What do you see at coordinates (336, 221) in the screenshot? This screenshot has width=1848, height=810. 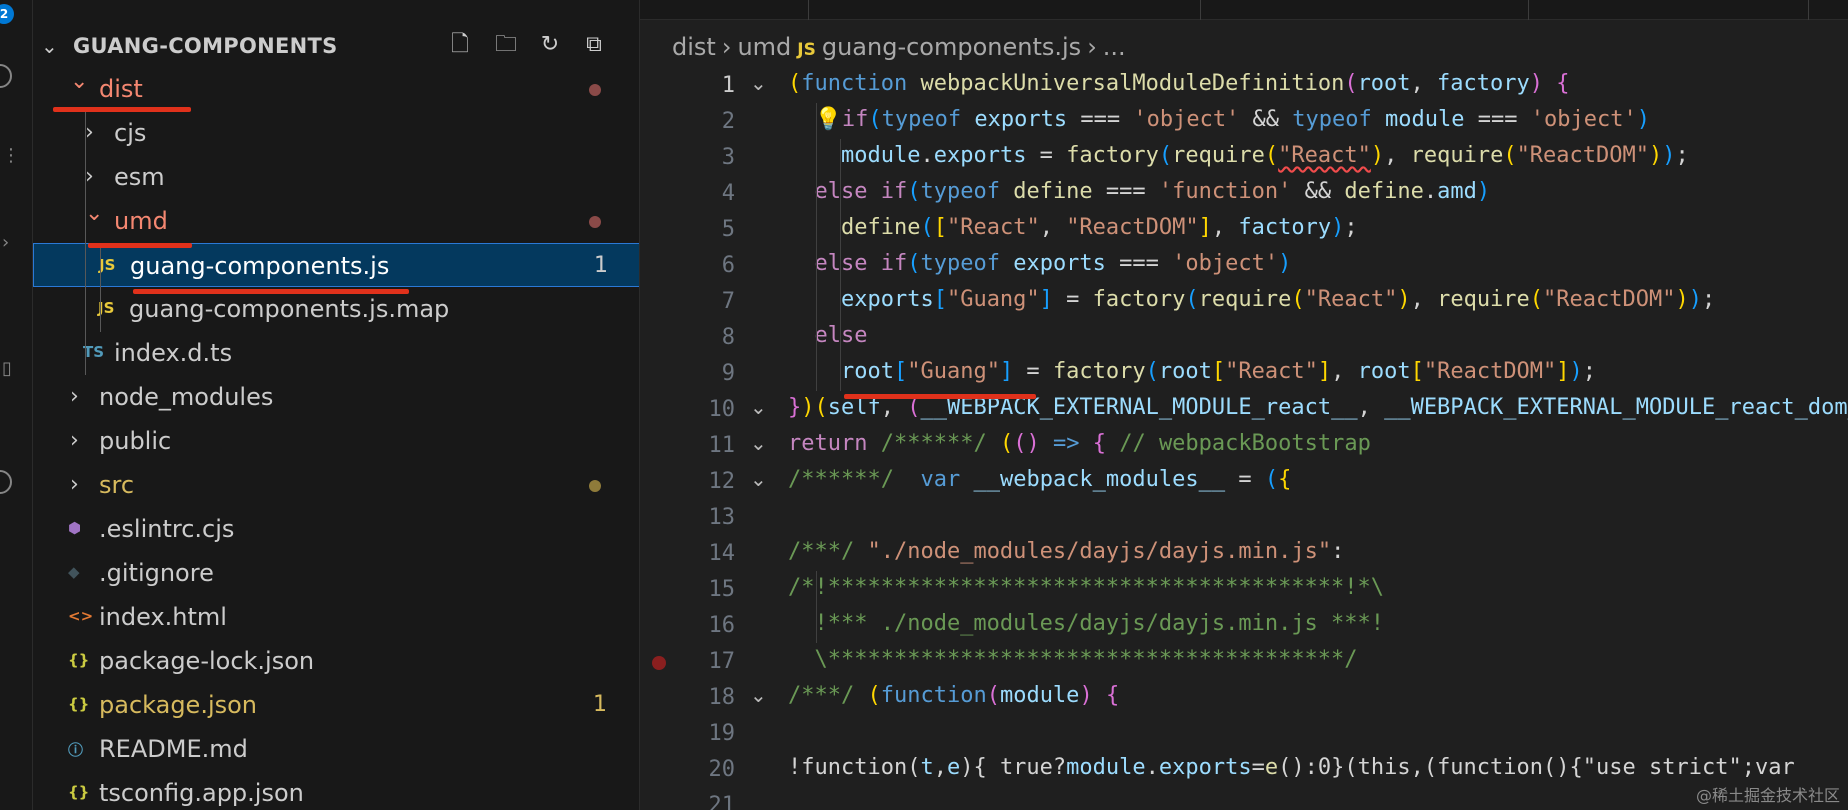 I see `tree-item-umd: ⌄ umd` at bounding box center [336, 221].